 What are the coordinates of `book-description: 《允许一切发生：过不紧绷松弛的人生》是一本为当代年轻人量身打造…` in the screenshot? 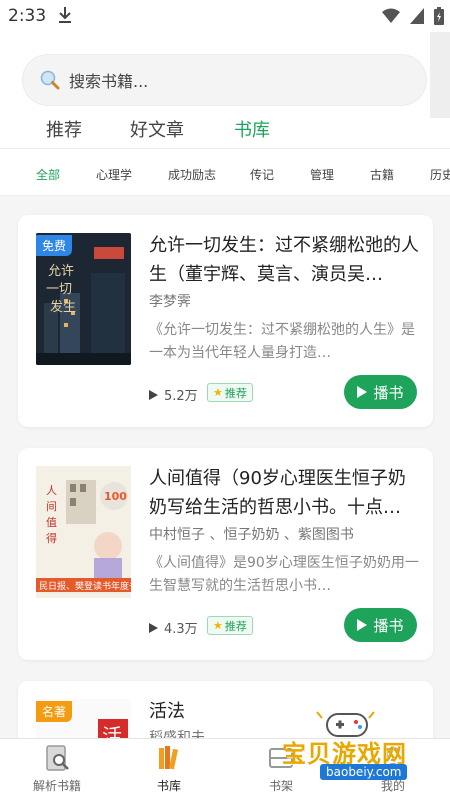 It's located at (282, 341).